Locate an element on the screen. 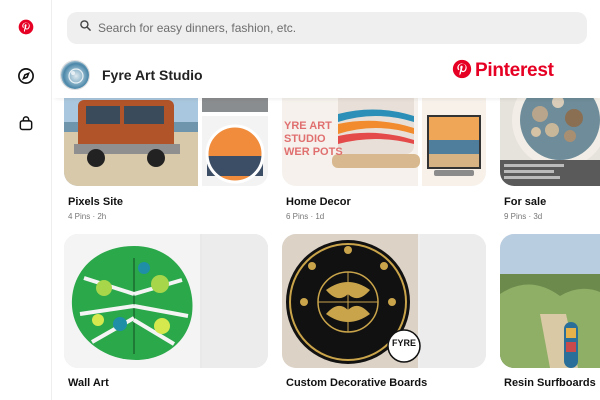  board-card: Resin Surfboards is located at coordinates (550, 317).